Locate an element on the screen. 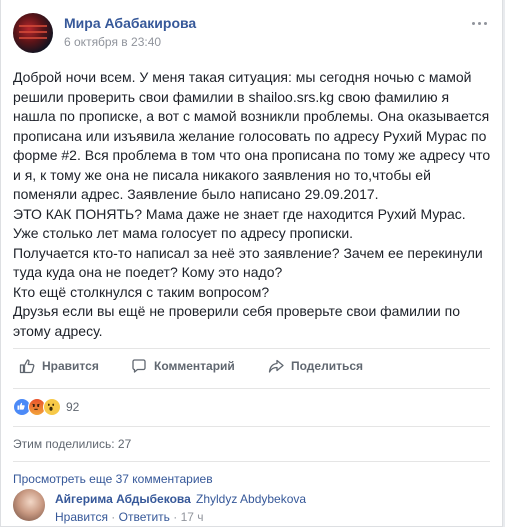 This screenshot has width=505, height=527. author-name: Мира Абабакирова is located at coordinates (130, 23).